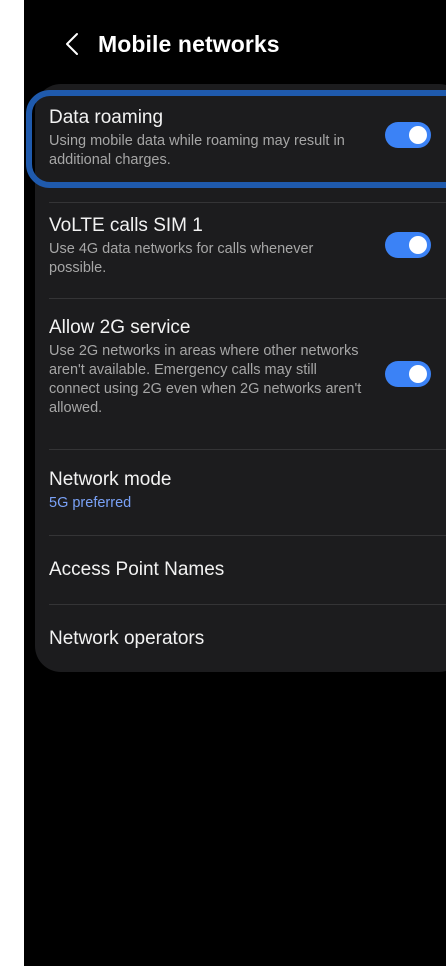  What do you see at coordinates (408, 135) in the screenshot?
I see `data-roaming-toggle` at bounding box center [408, 135].